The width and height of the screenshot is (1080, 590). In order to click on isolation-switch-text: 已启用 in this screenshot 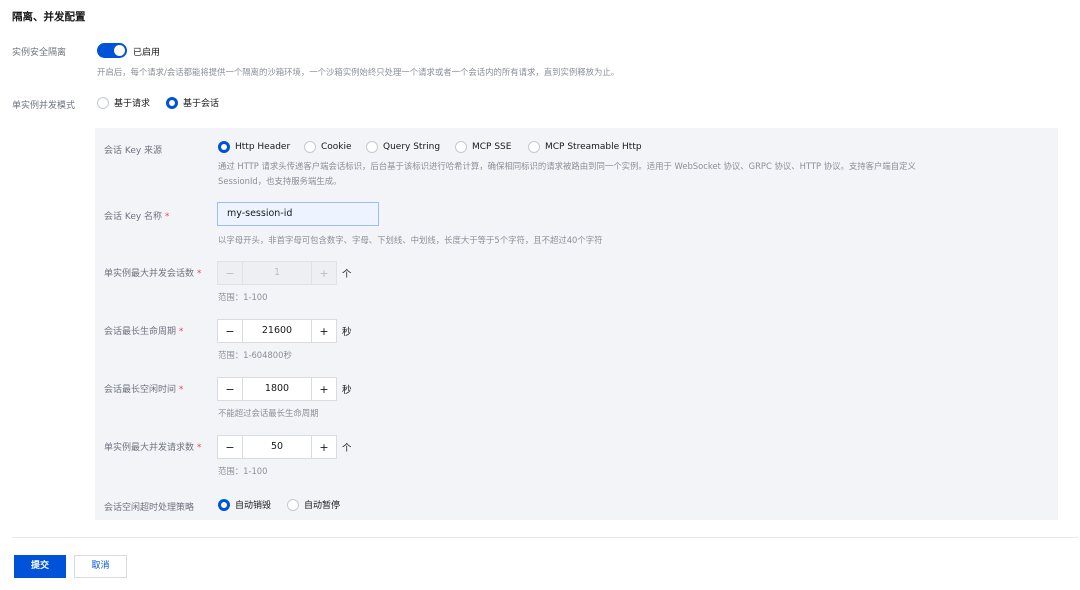, I will do `click(147, 53)`.